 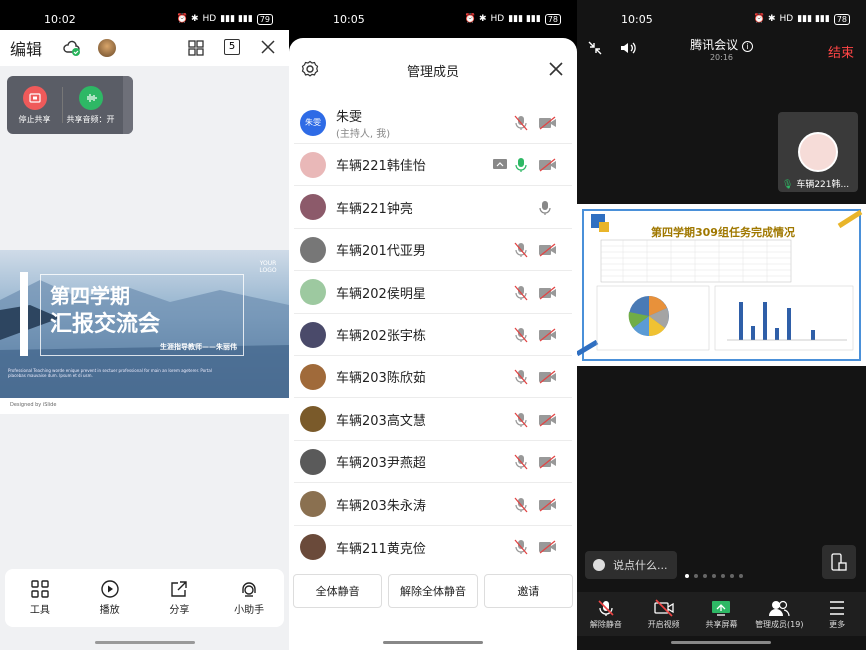 I want to click on member-name: 车辆203高文慧, so click(x=381, y=421).